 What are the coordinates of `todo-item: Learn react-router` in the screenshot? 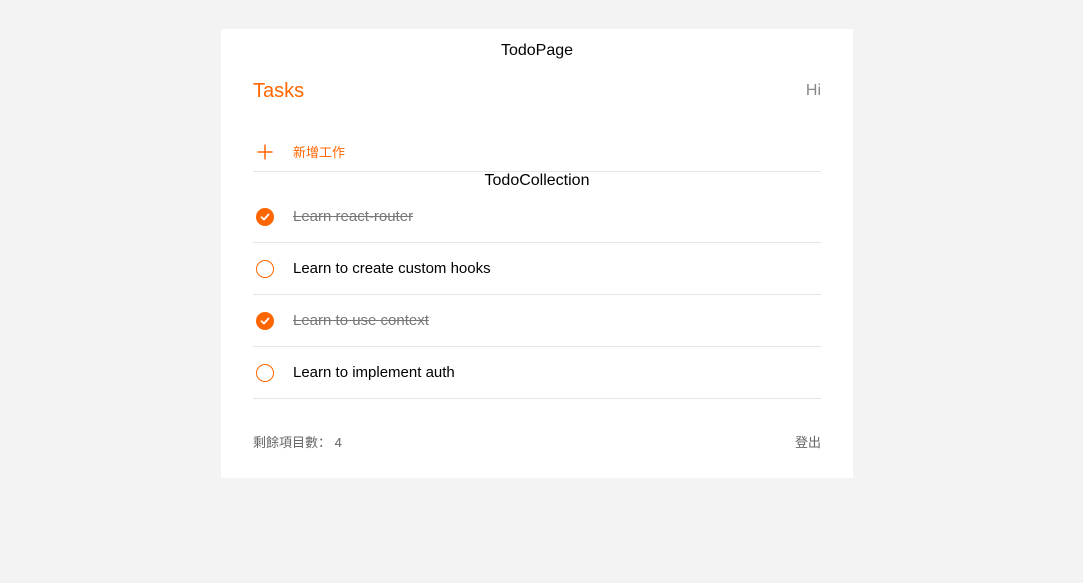 It's located at (537, 217).